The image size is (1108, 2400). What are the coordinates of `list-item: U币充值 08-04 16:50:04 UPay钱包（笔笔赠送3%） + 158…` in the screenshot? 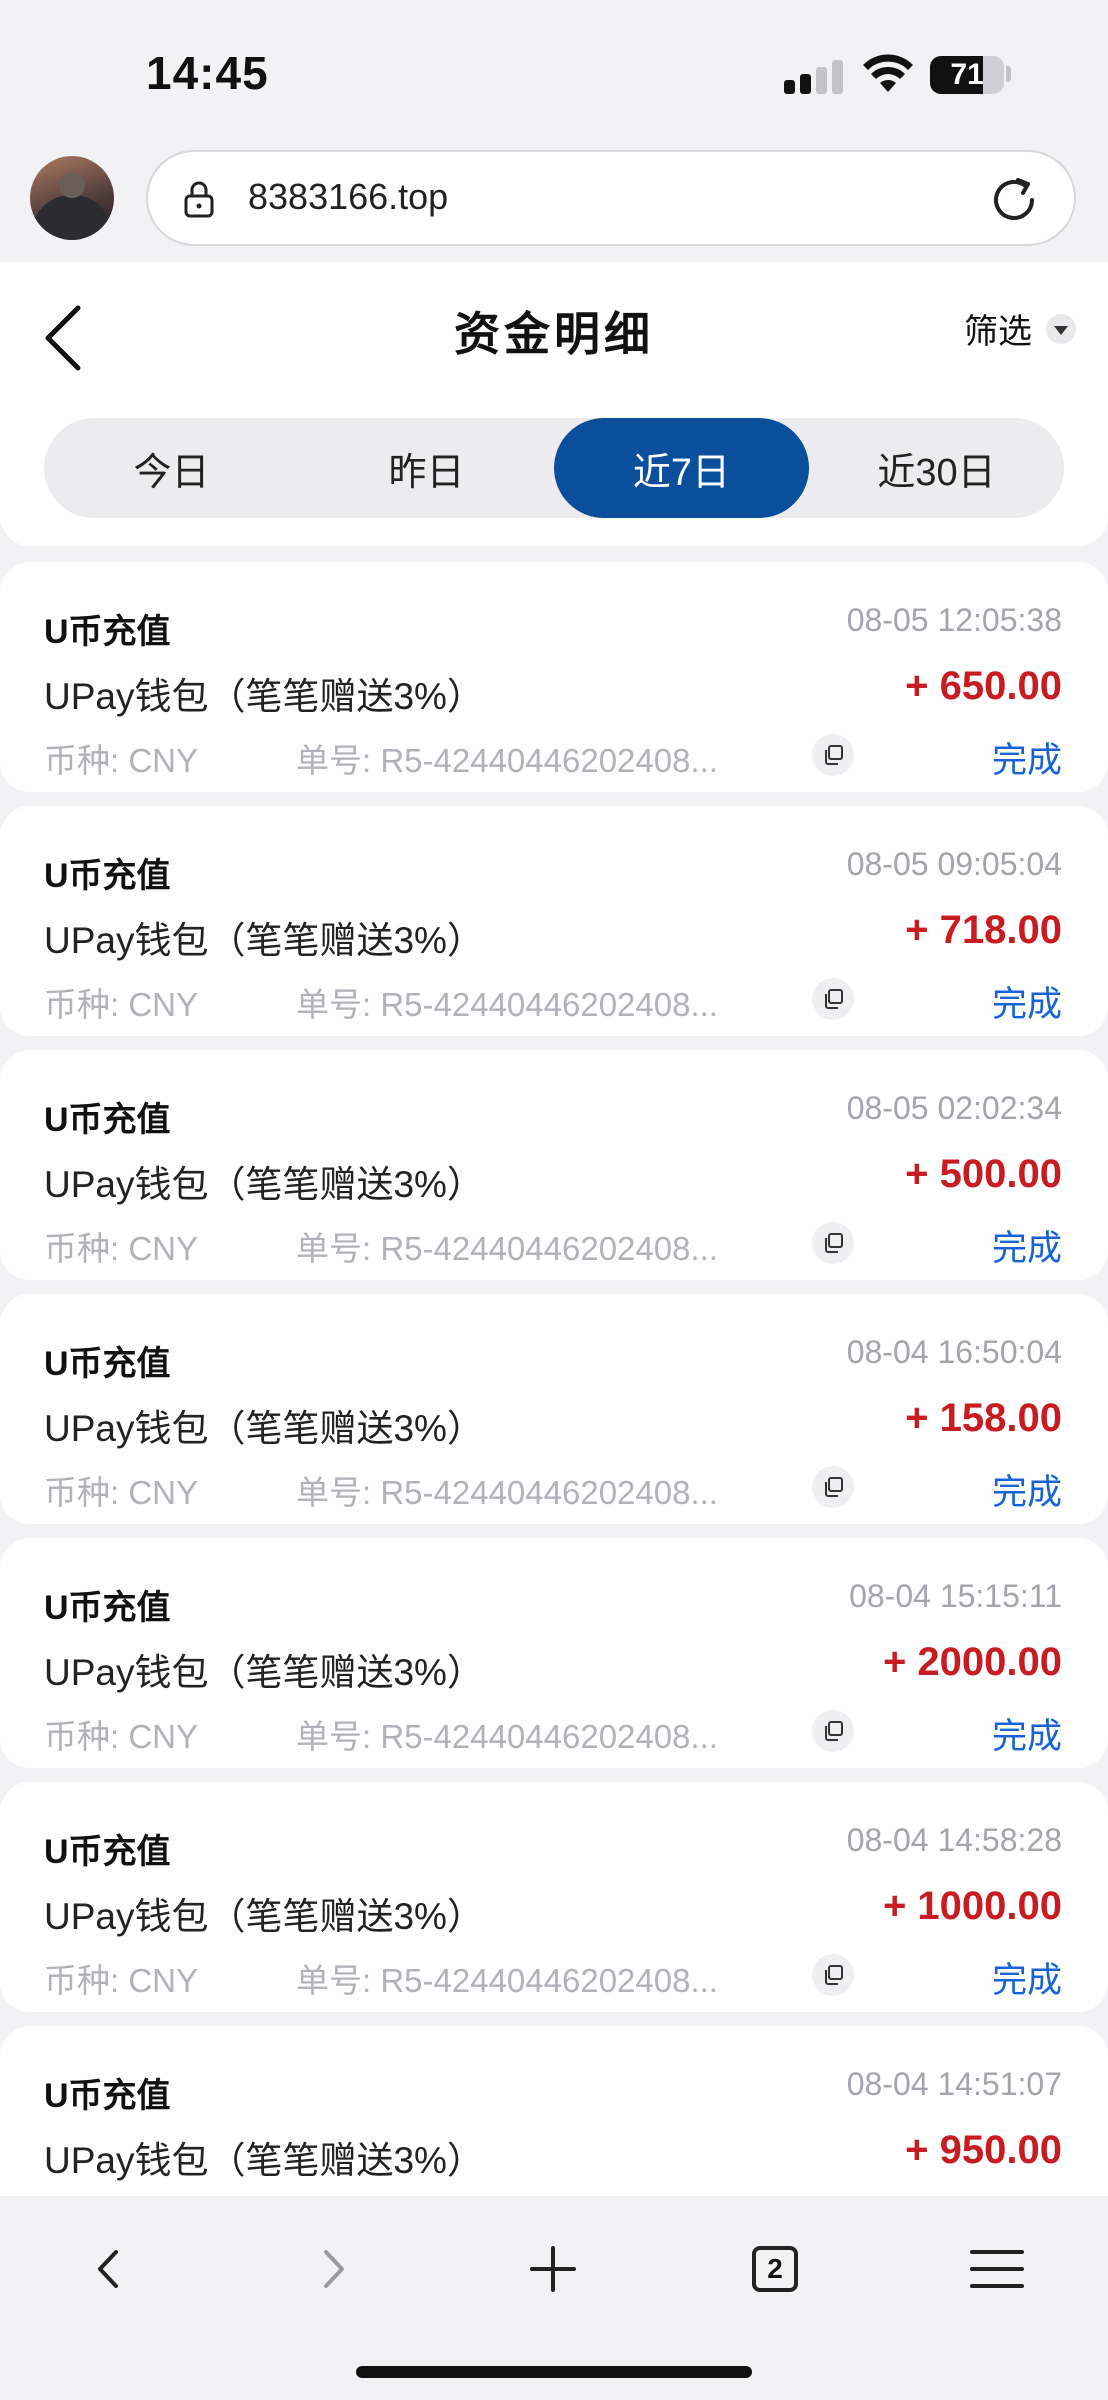 It's located at (554, 1409).